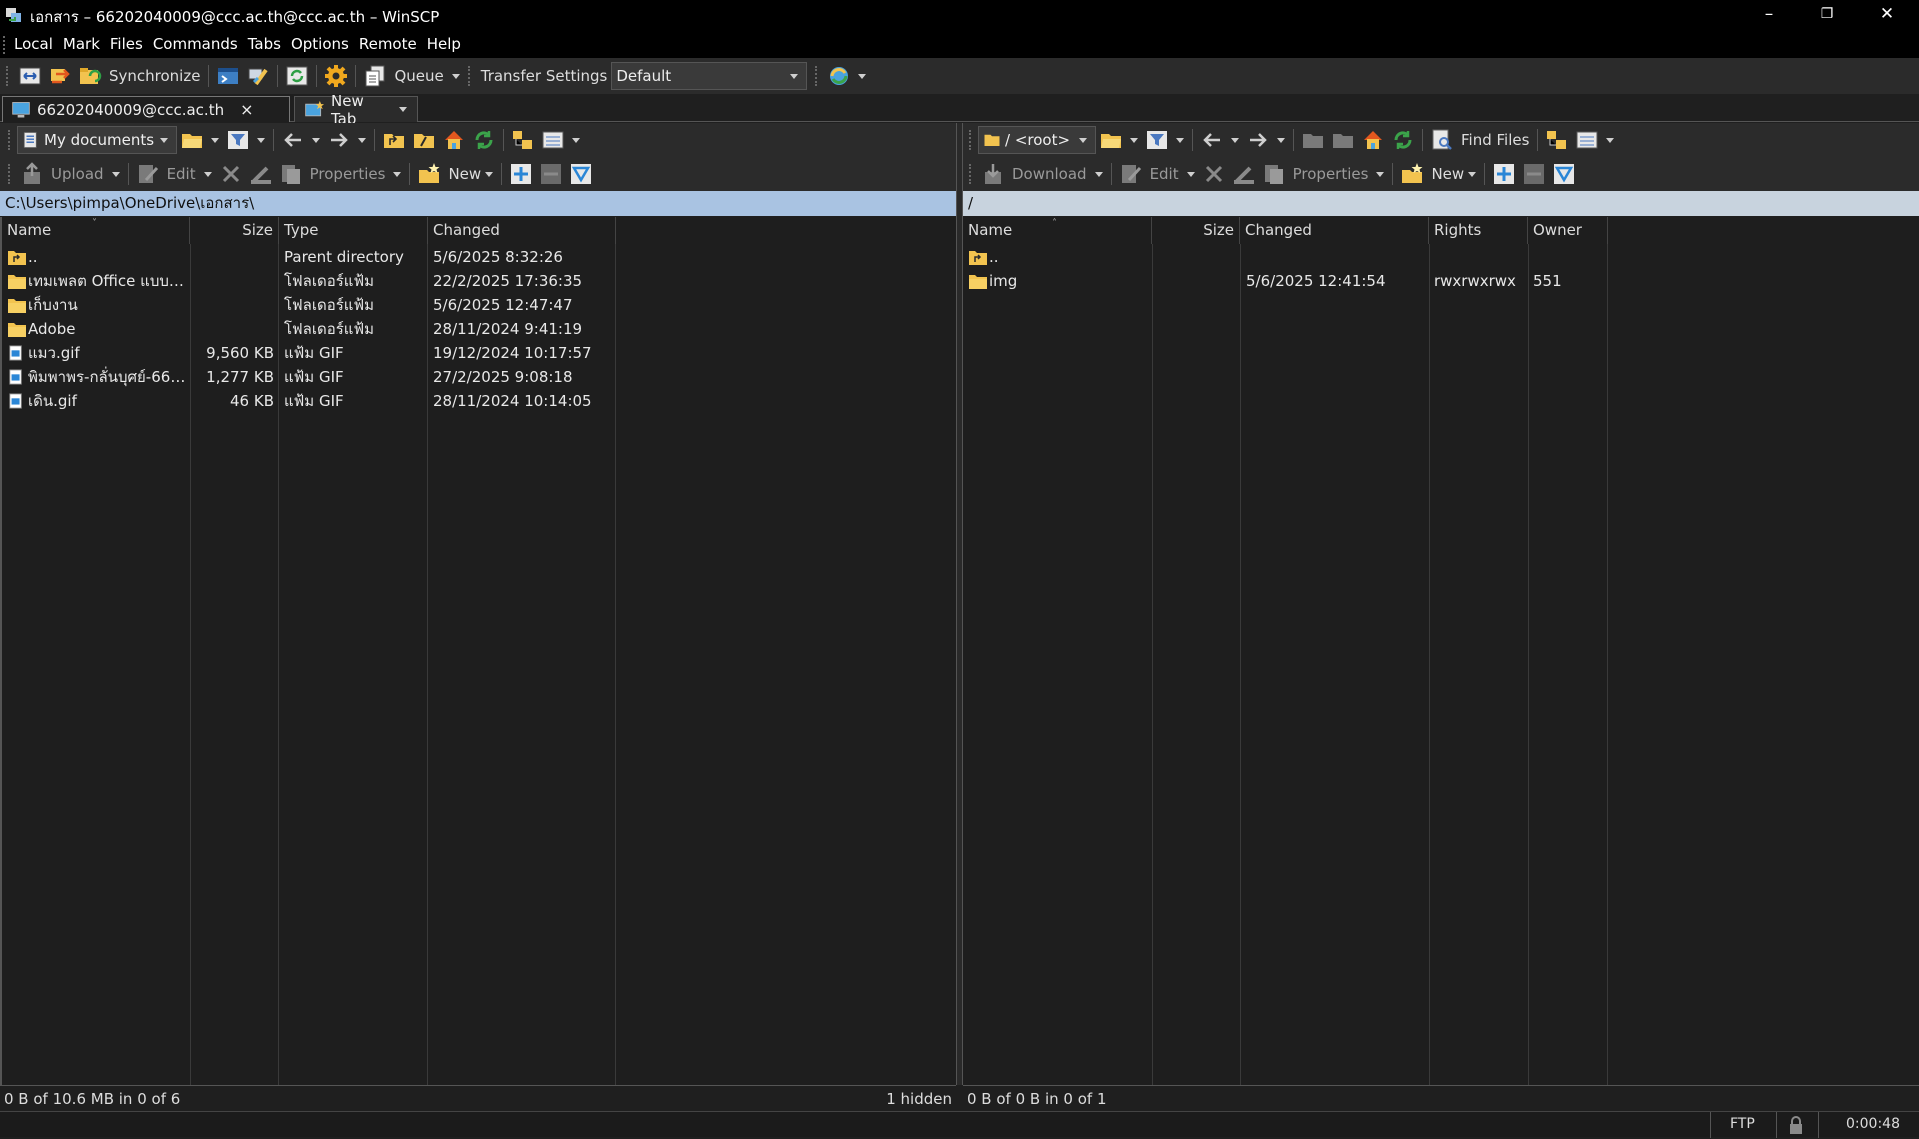 This screenshot has height=1139, width=1919. I want to click on remote-column-size: Size, so click(1196, 230).